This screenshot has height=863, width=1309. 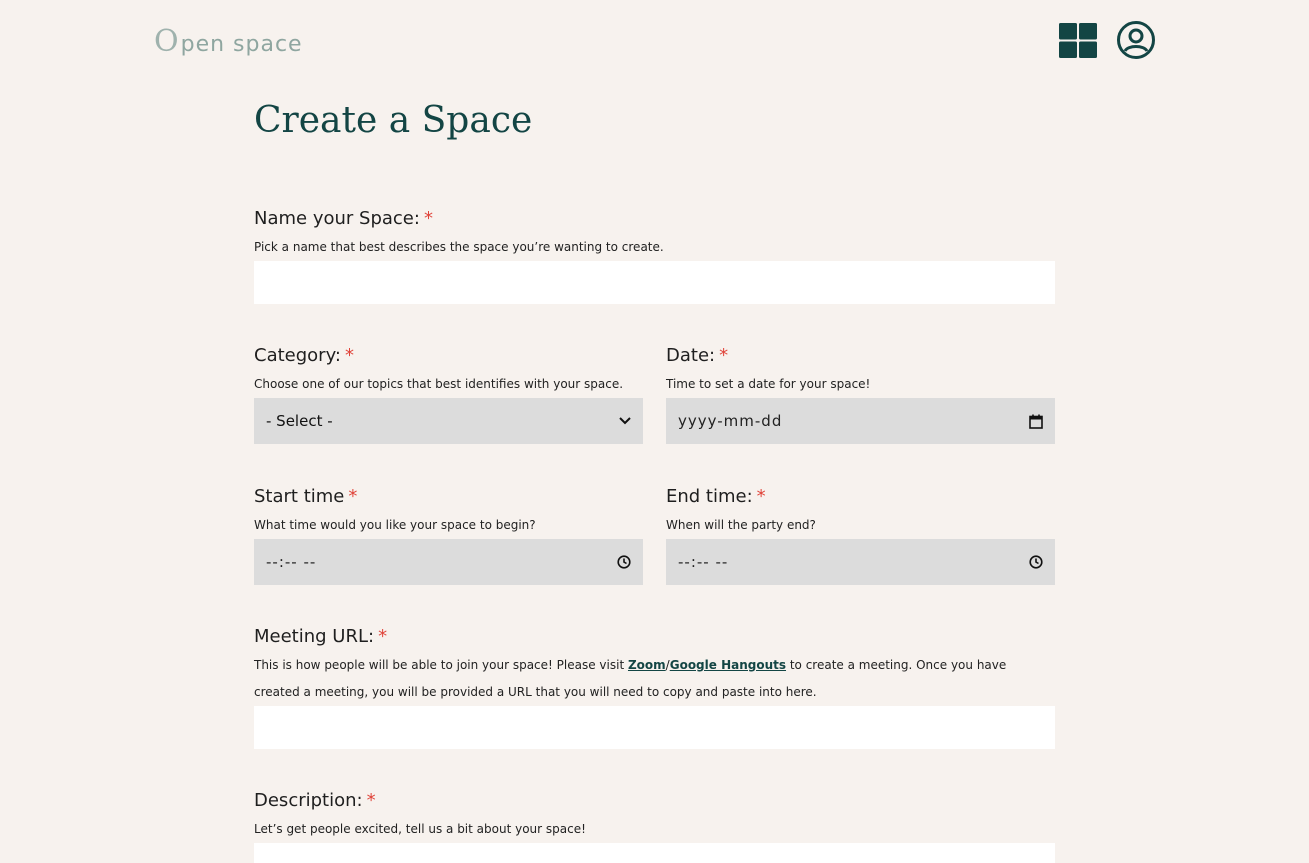 I want to click on logo-text: pen space, so click(x=241, y=44).